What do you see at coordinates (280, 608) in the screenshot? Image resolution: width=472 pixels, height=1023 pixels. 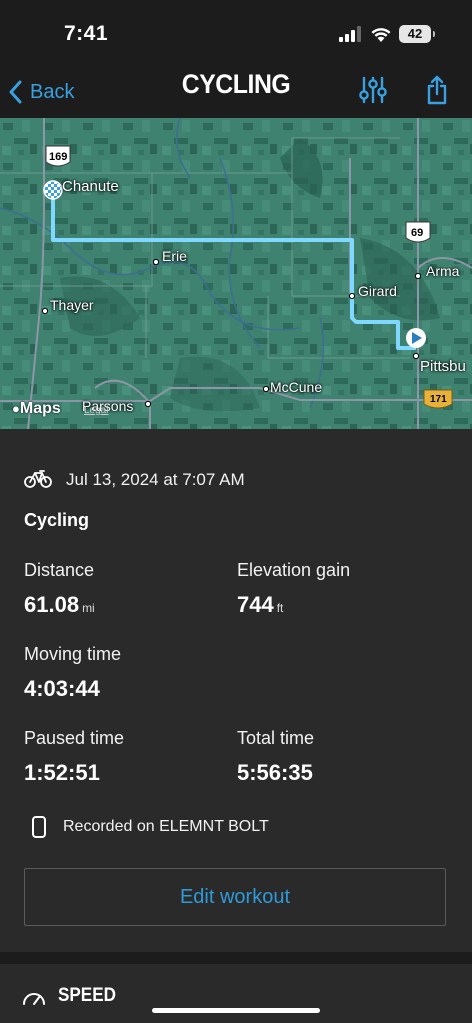 I see `elevation-unit: ft` at bounding box center [280, 608].